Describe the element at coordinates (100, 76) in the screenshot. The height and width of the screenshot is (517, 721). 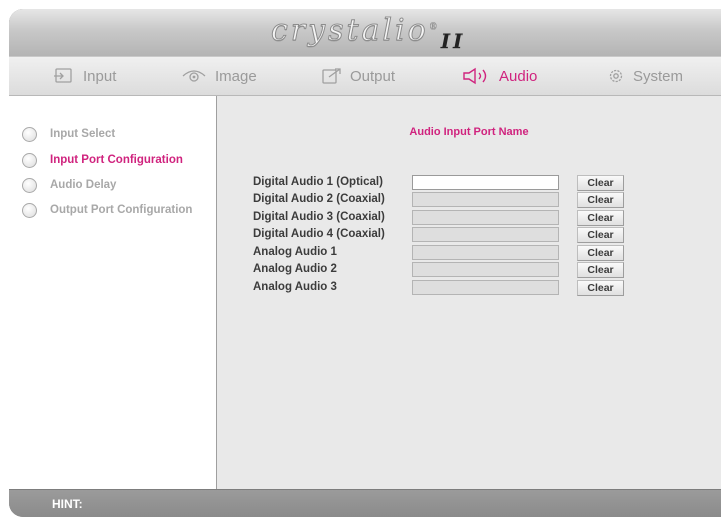
I see `tab-input-label: Input` at that location.